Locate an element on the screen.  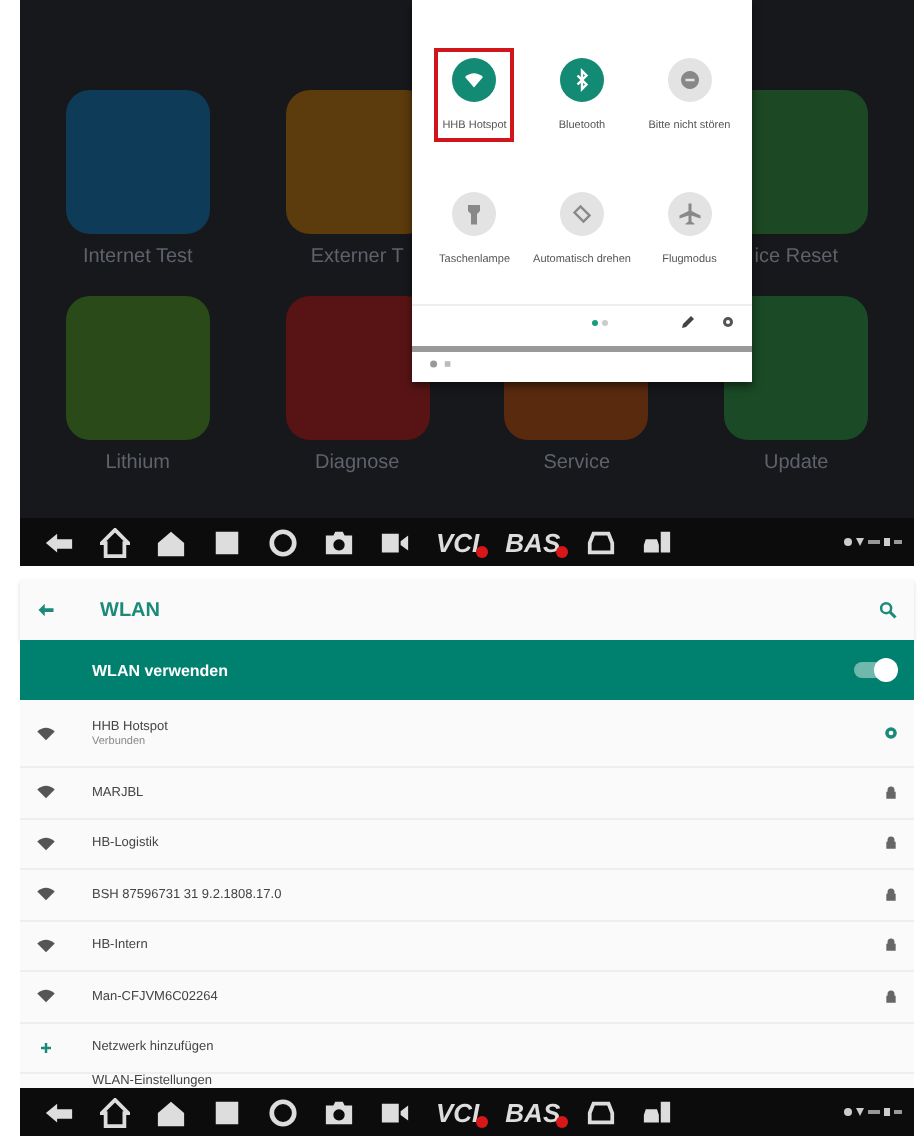
toggle-switch is located at coordinates (874, 670).